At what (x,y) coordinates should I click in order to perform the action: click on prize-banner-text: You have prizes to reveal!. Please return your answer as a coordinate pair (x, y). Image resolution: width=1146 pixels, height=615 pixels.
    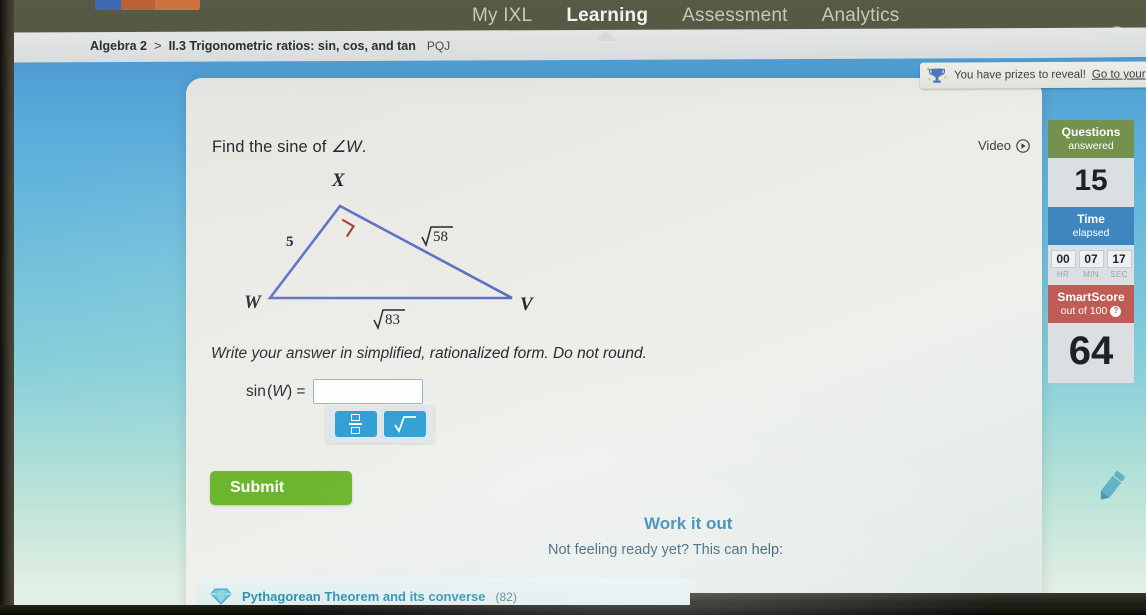
    Looking at the image, I should click on (1019, 75).